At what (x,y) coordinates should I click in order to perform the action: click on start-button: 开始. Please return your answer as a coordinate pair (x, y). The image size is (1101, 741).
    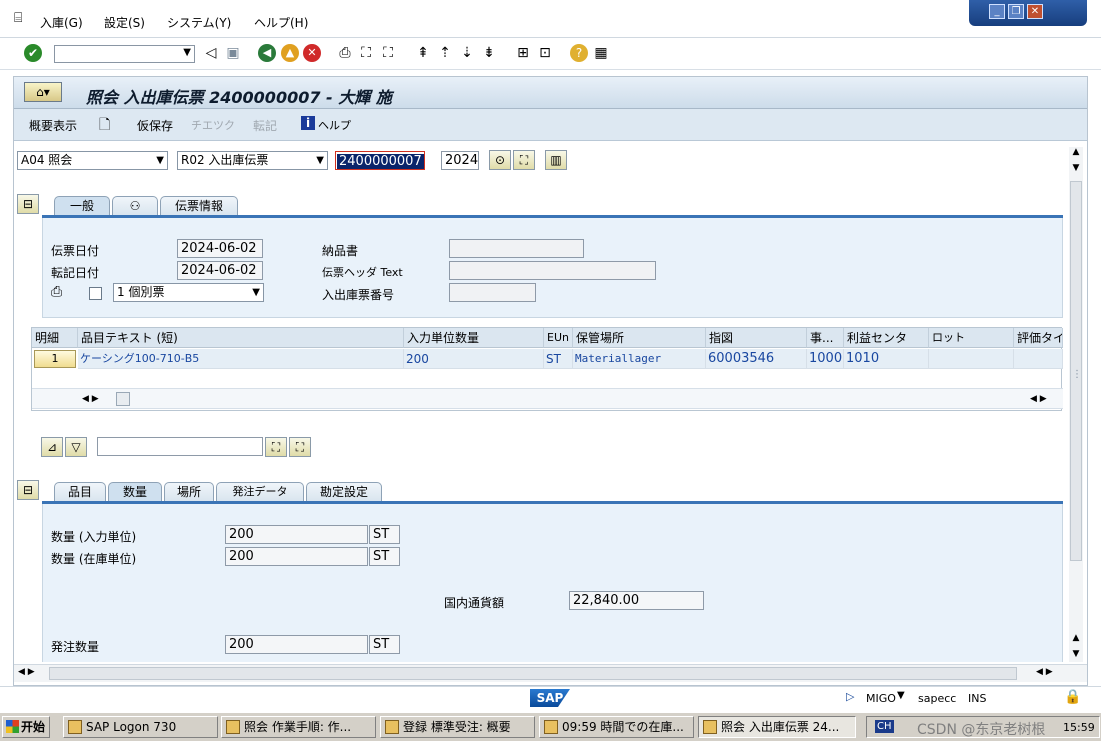
    Looking at the image, I should click on (26, 727).